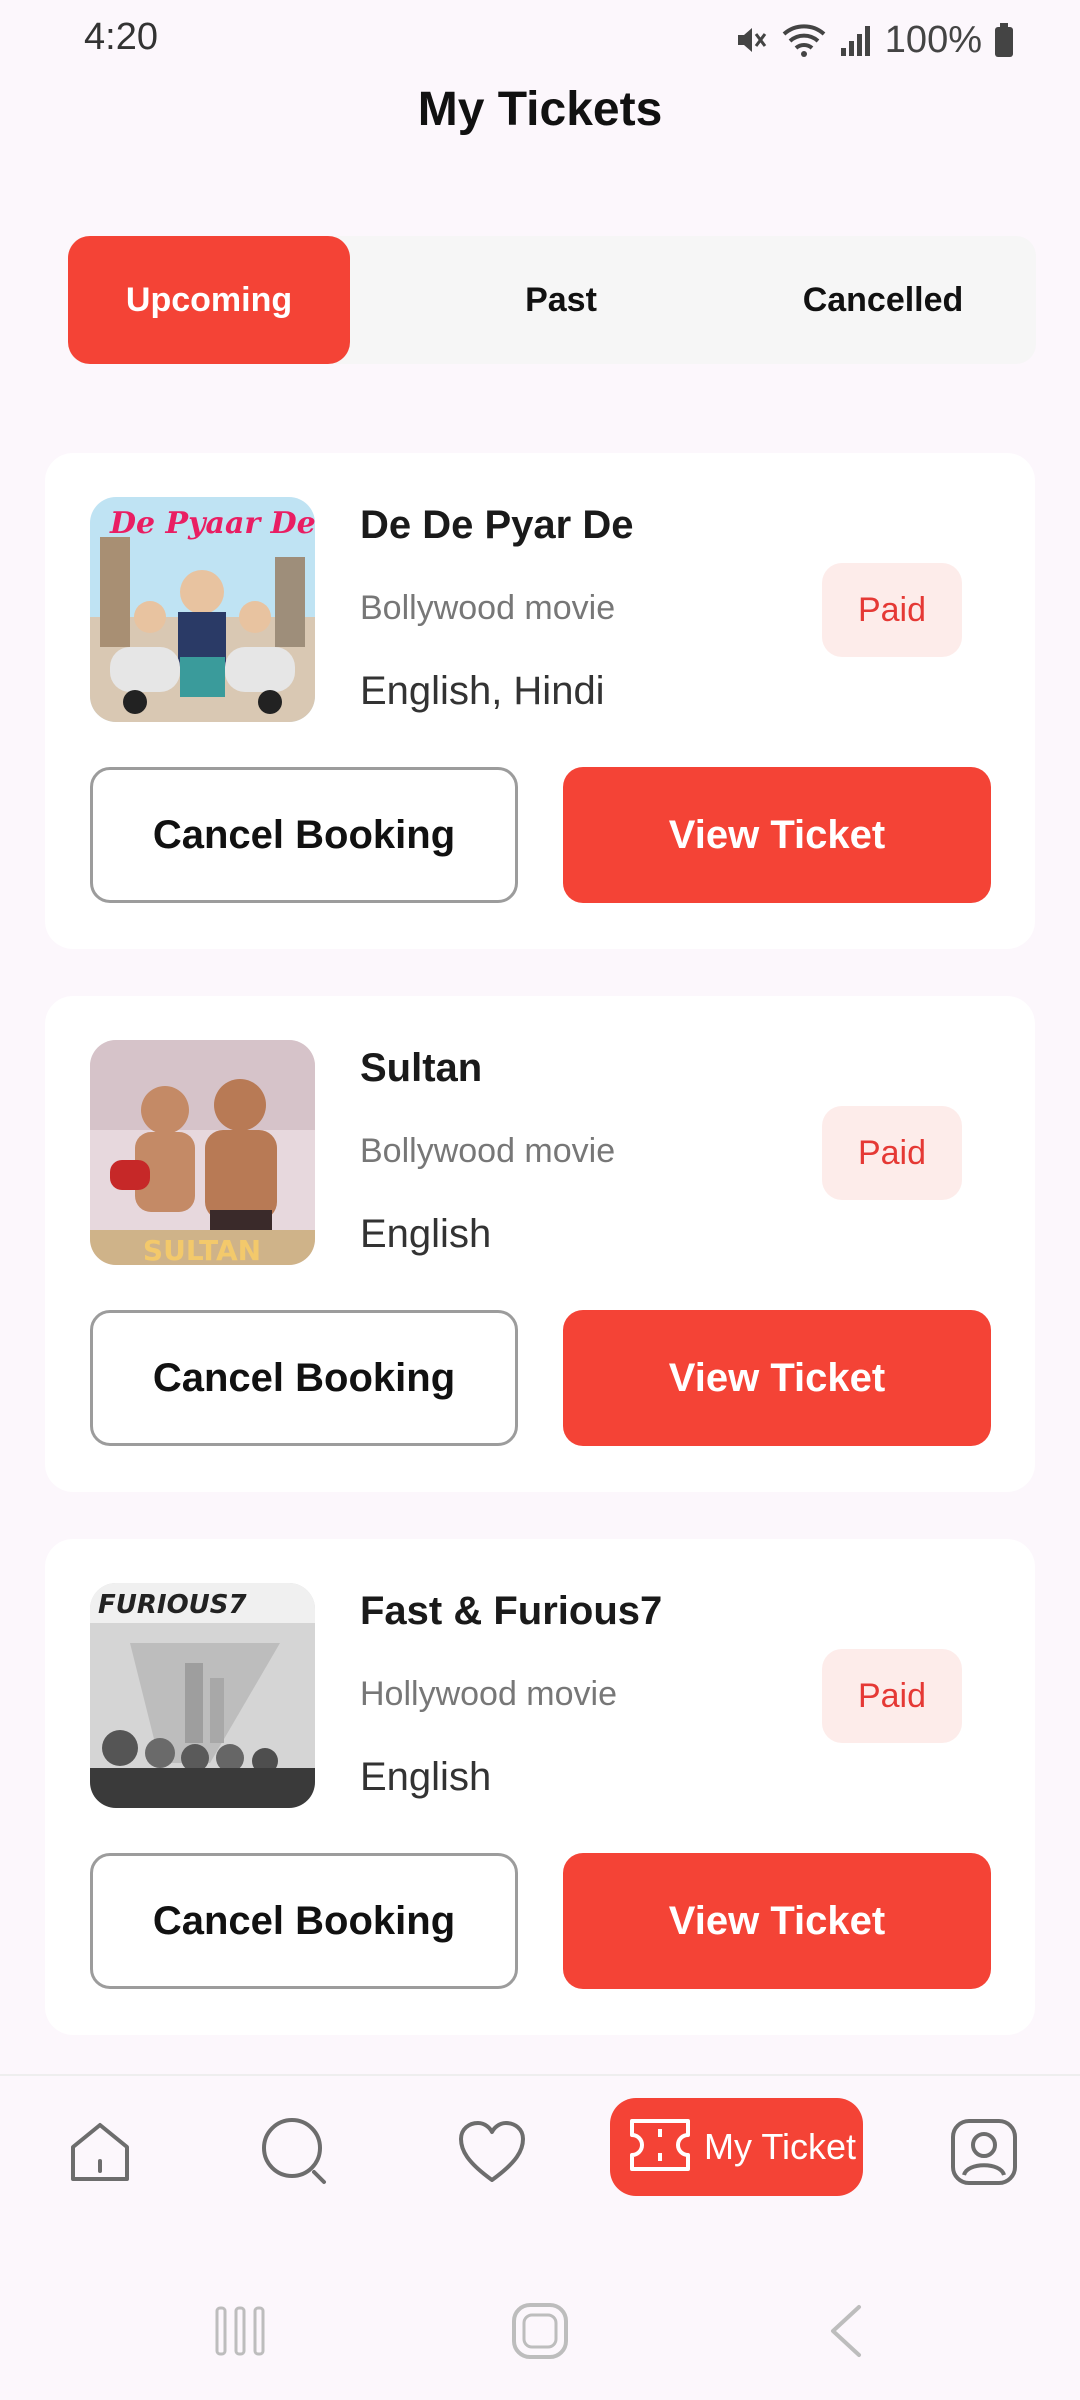  I want to click on status-bar: 4:20 100%, so click(540, 40).